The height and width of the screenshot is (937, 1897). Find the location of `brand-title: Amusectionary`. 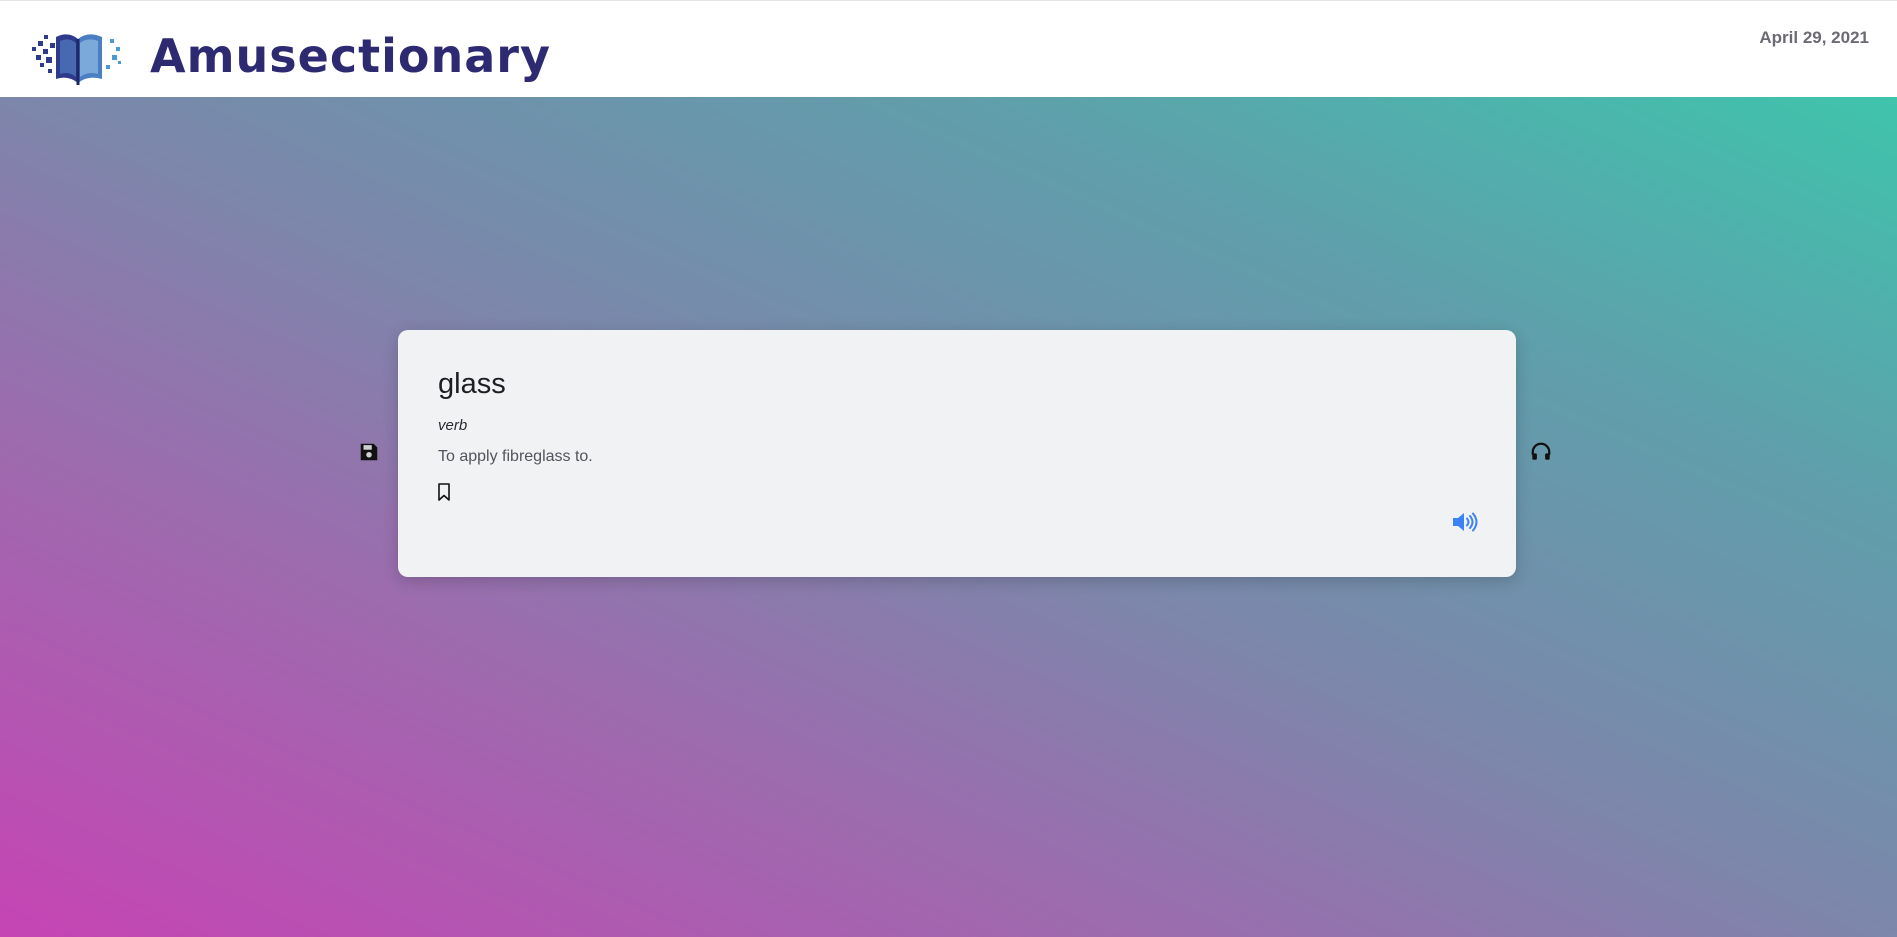

brand-title: Amusectionary is located at coordinates (350, 56).